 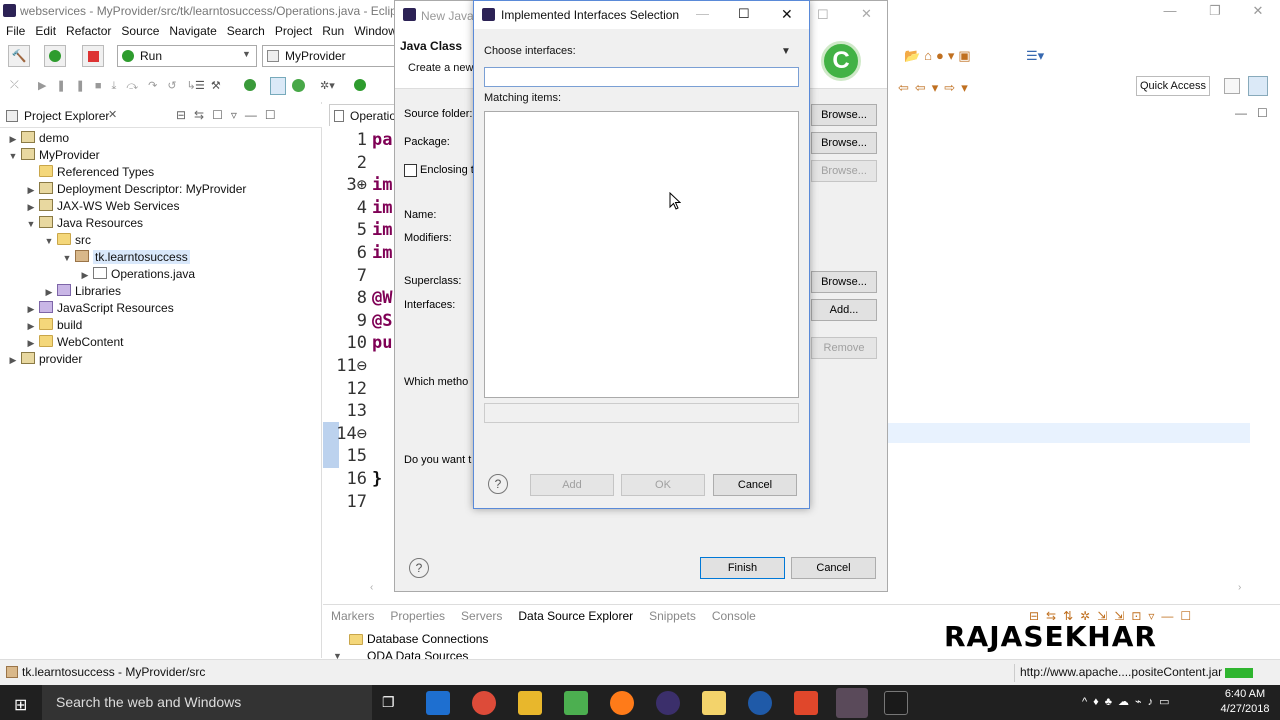 I want to click on run-small-icon, so click(x=360, y=85).